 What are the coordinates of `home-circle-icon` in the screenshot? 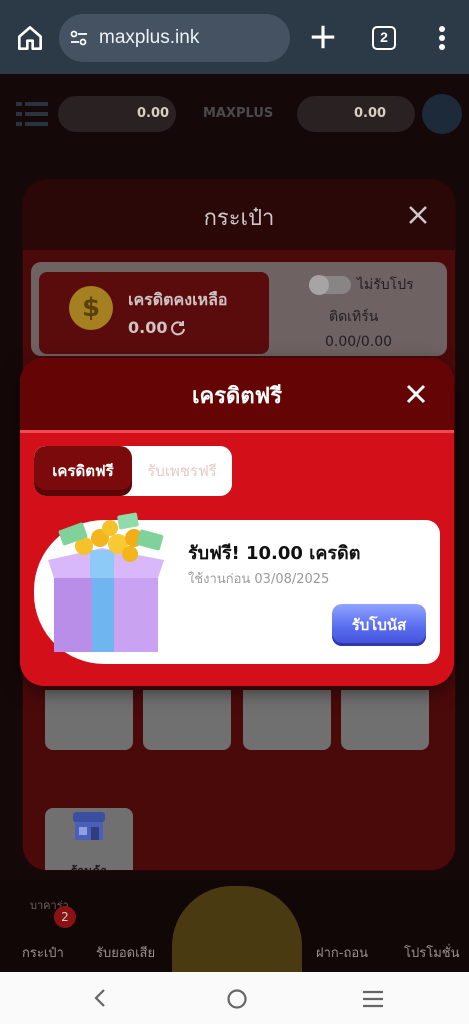 It's located at (237, 999).